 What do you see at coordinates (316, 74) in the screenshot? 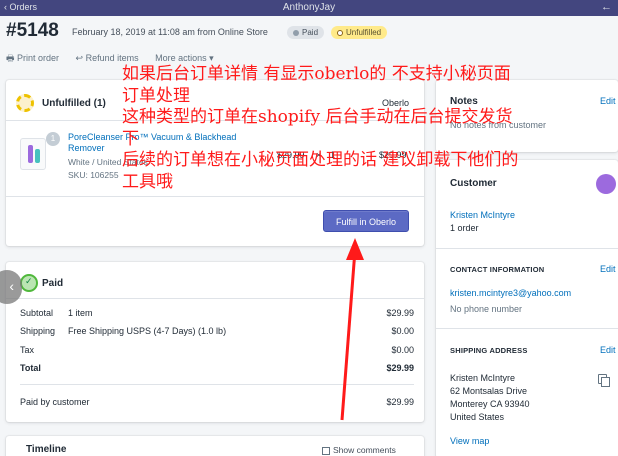
I see `annotation-line: 如果后台订单详情 有显示oberlo的 不支持小秘页面` at bounding box center [316, 74].